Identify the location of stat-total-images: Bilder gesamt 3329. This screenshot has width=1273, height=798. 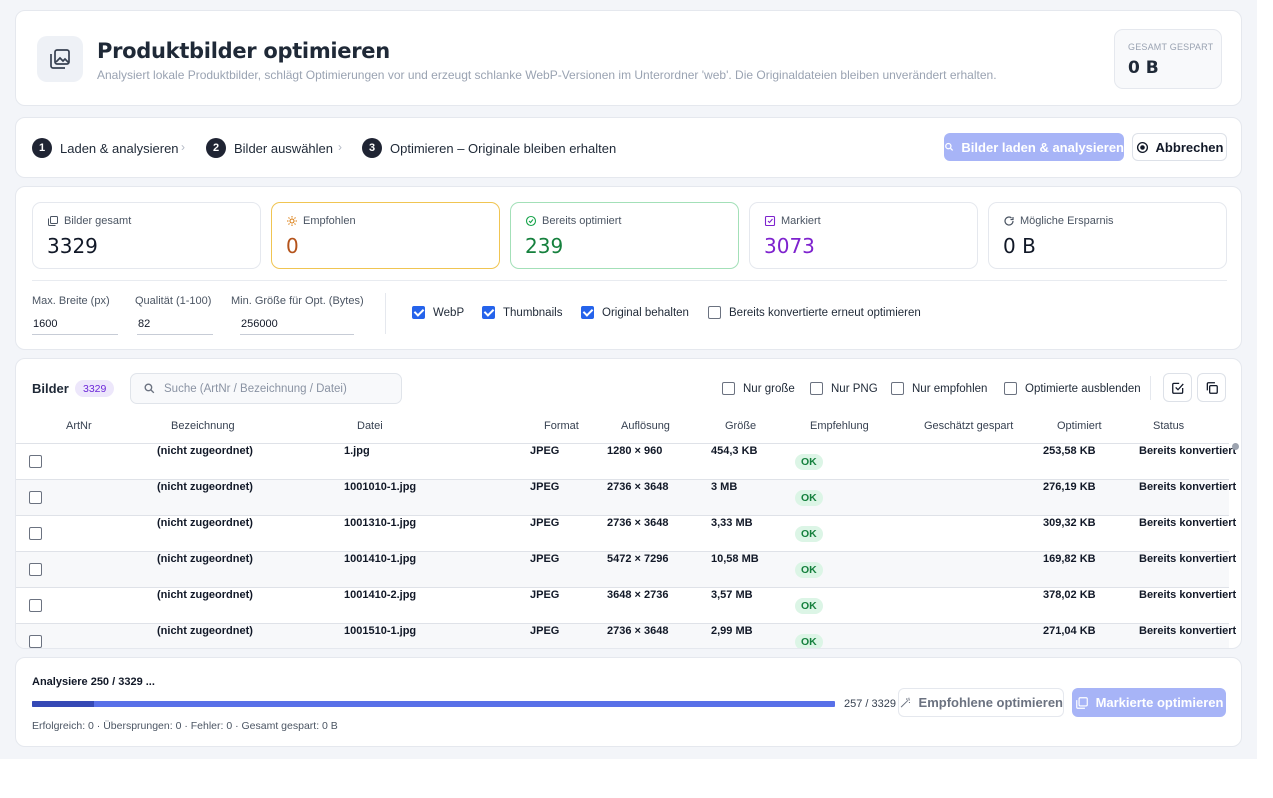
(146, 235).